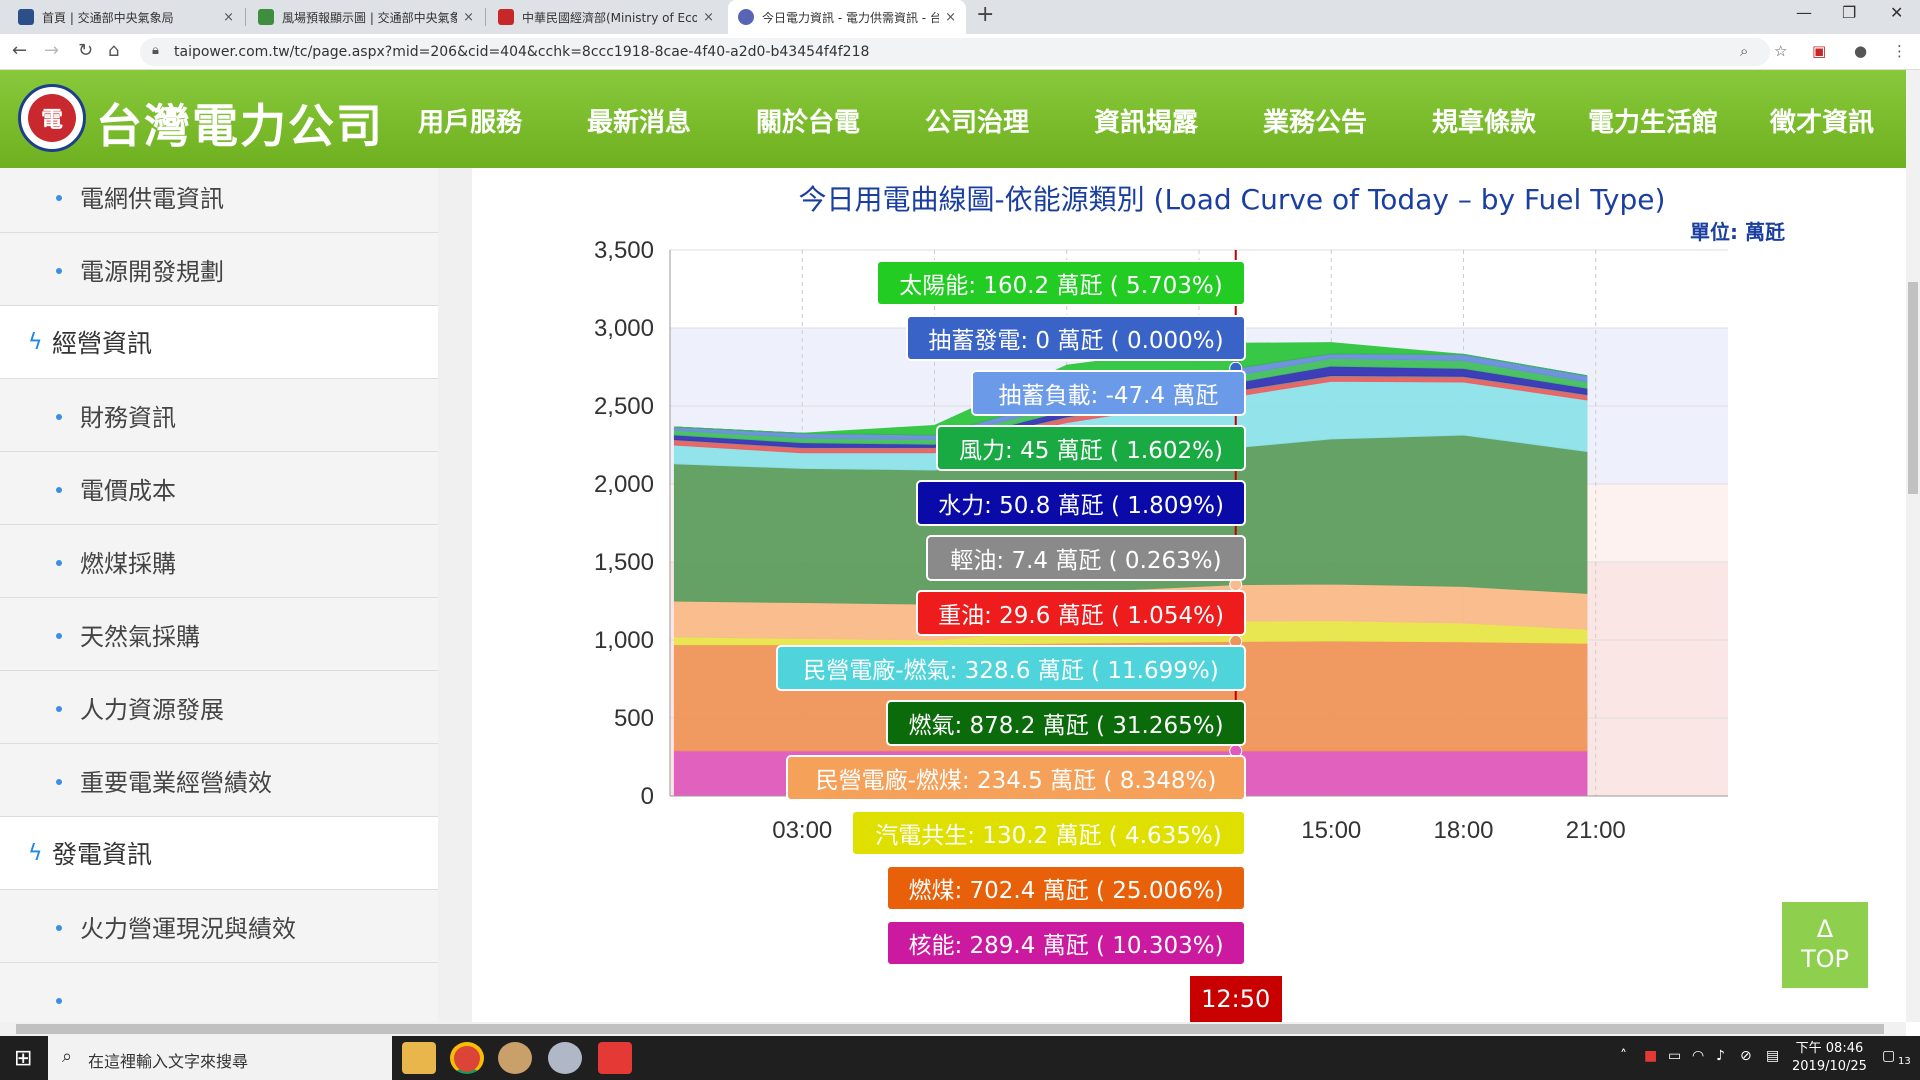 The image size is (1920, 1080). Describe the element at coordinates (1904, 1061) in the screenshot. I see `notification-count: 13` at that location.